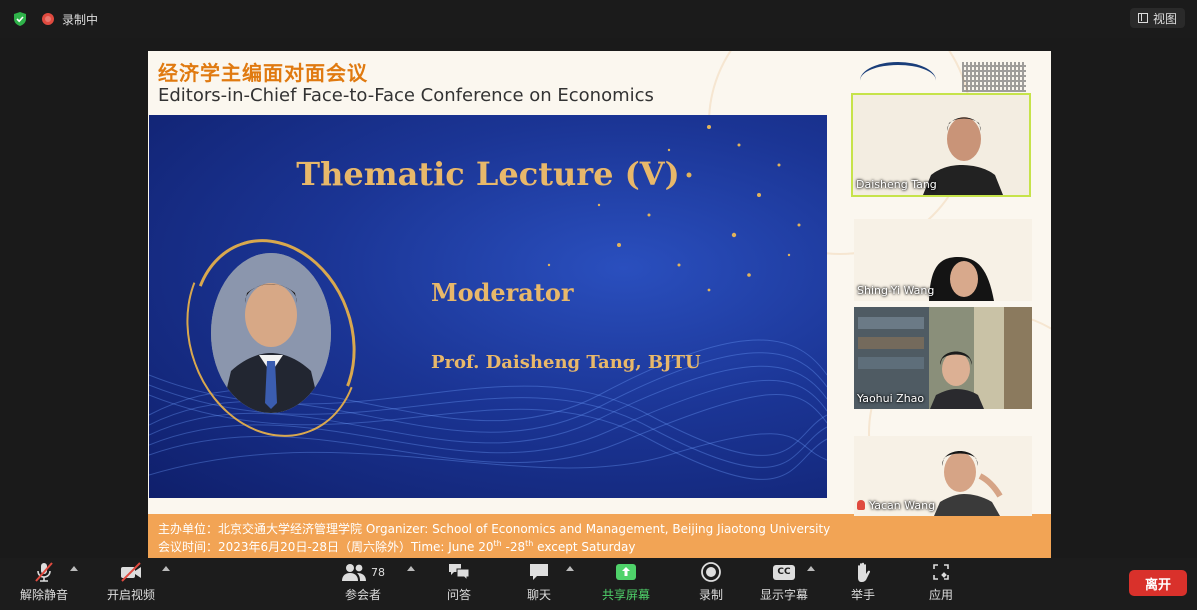  I want to click on participant-name-text: Yacan Wang, so click(902, 505).